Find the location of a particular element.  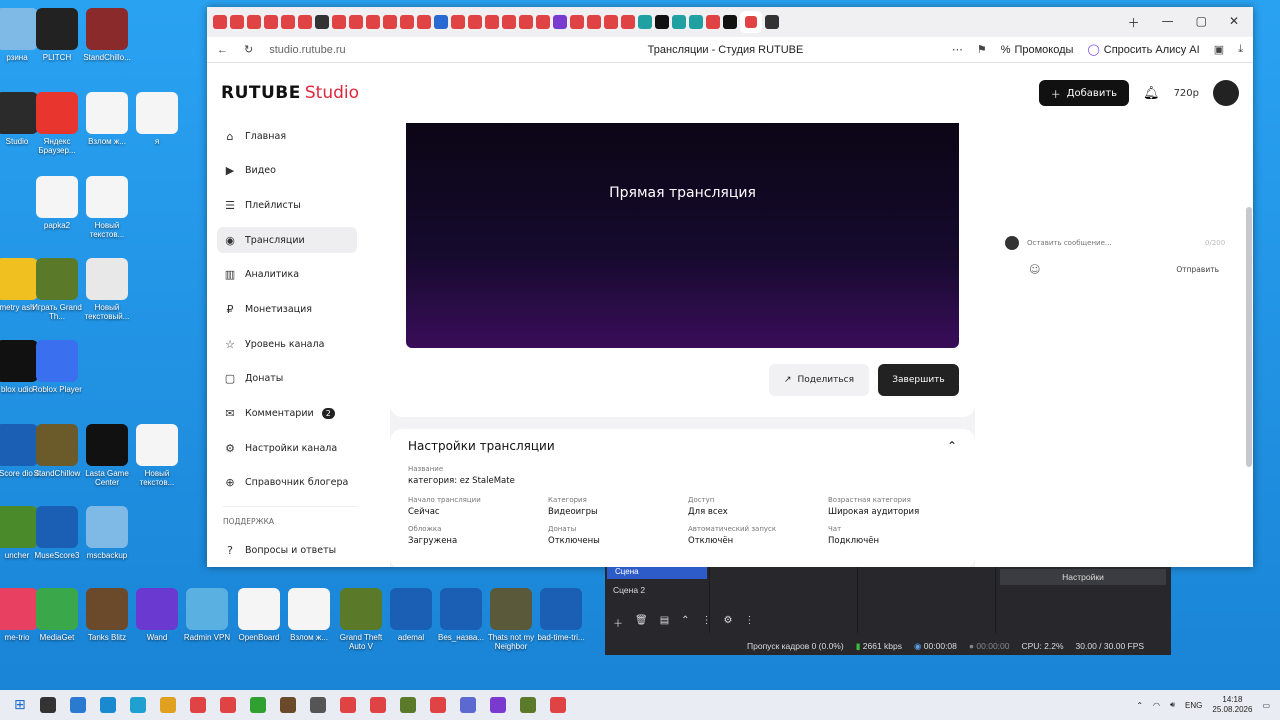

filter-icon: ▤ is located at coordinates (664, 622).